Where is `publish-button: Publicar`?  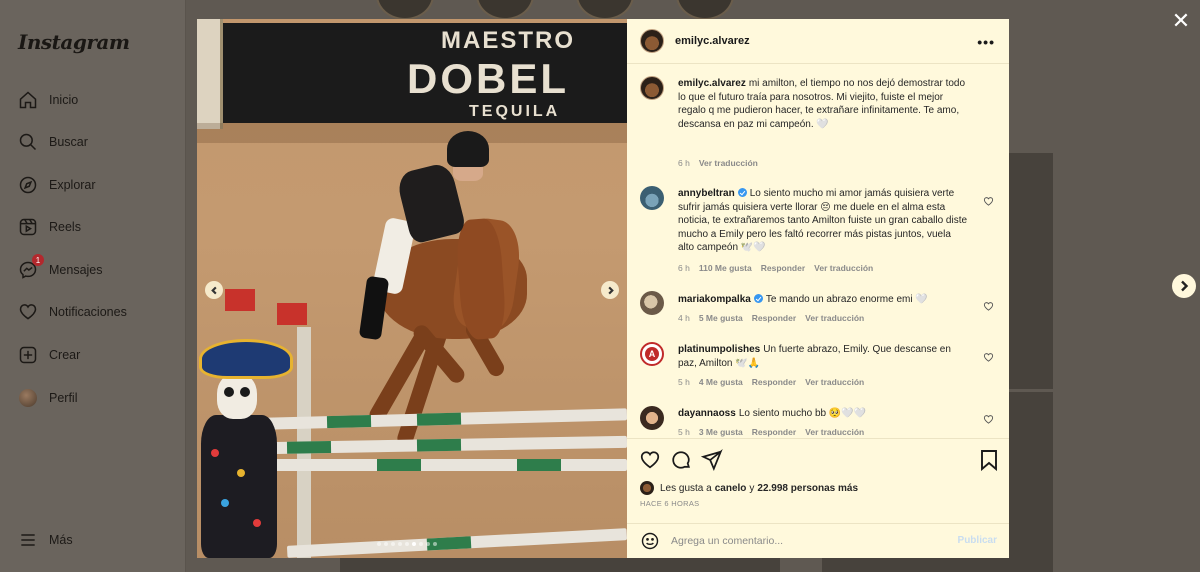 publish-button: Publicar is located at coordinates (977, 540).